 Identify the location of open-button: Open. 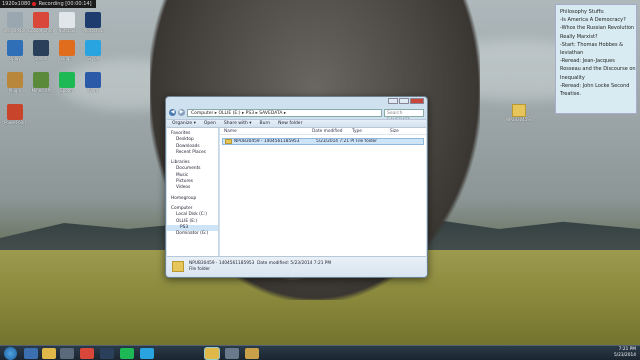
(210, 123).